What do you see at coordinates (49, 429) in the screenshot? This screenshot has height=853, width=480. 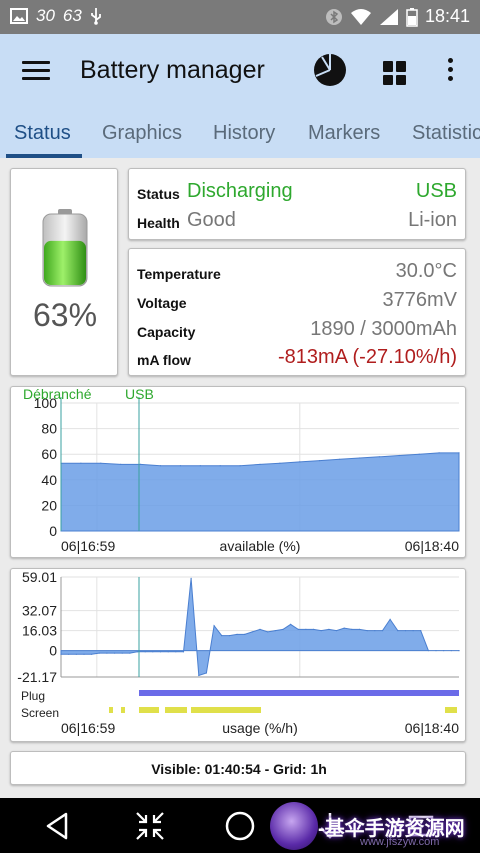 I see `y-tick-label: 80` at bounding box center [49, 429].